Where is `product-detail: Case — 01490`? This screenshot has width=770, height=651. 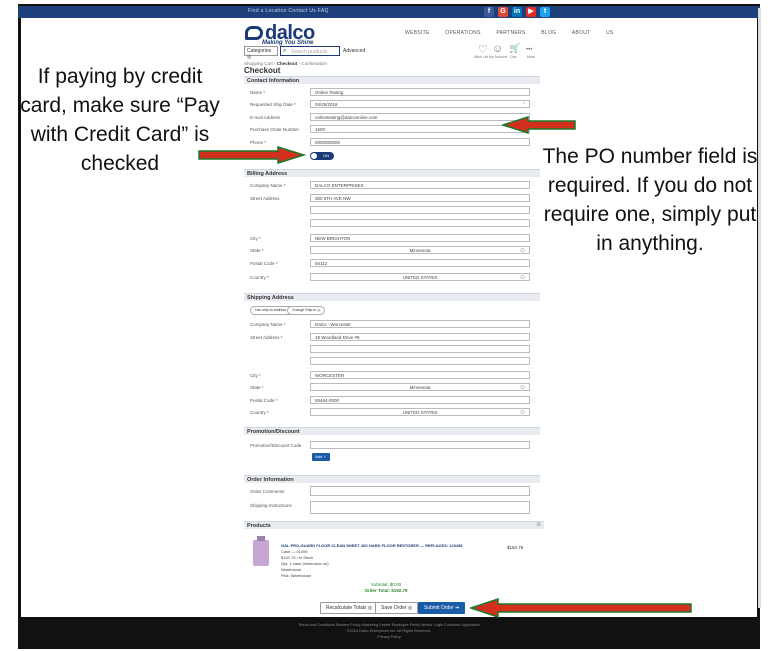 product-detail: Case — 01490 is located at coordinates (294, 551).